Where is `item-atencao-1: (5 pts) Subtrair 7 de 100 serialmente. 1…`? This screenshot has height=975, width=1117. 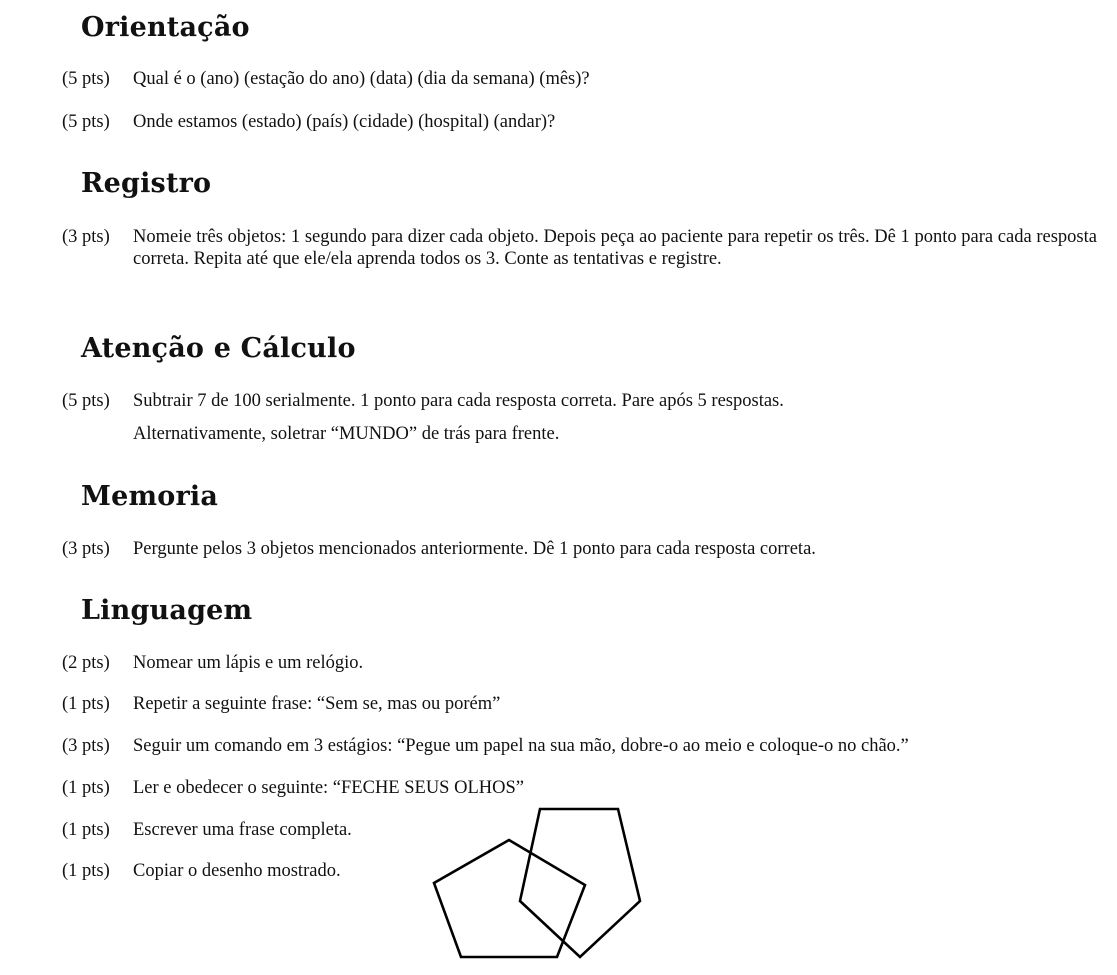
item-atencao-1: (5 pts) Subtrair 7 de 100 serialmente. 1… is located at coordinates (579, 401).